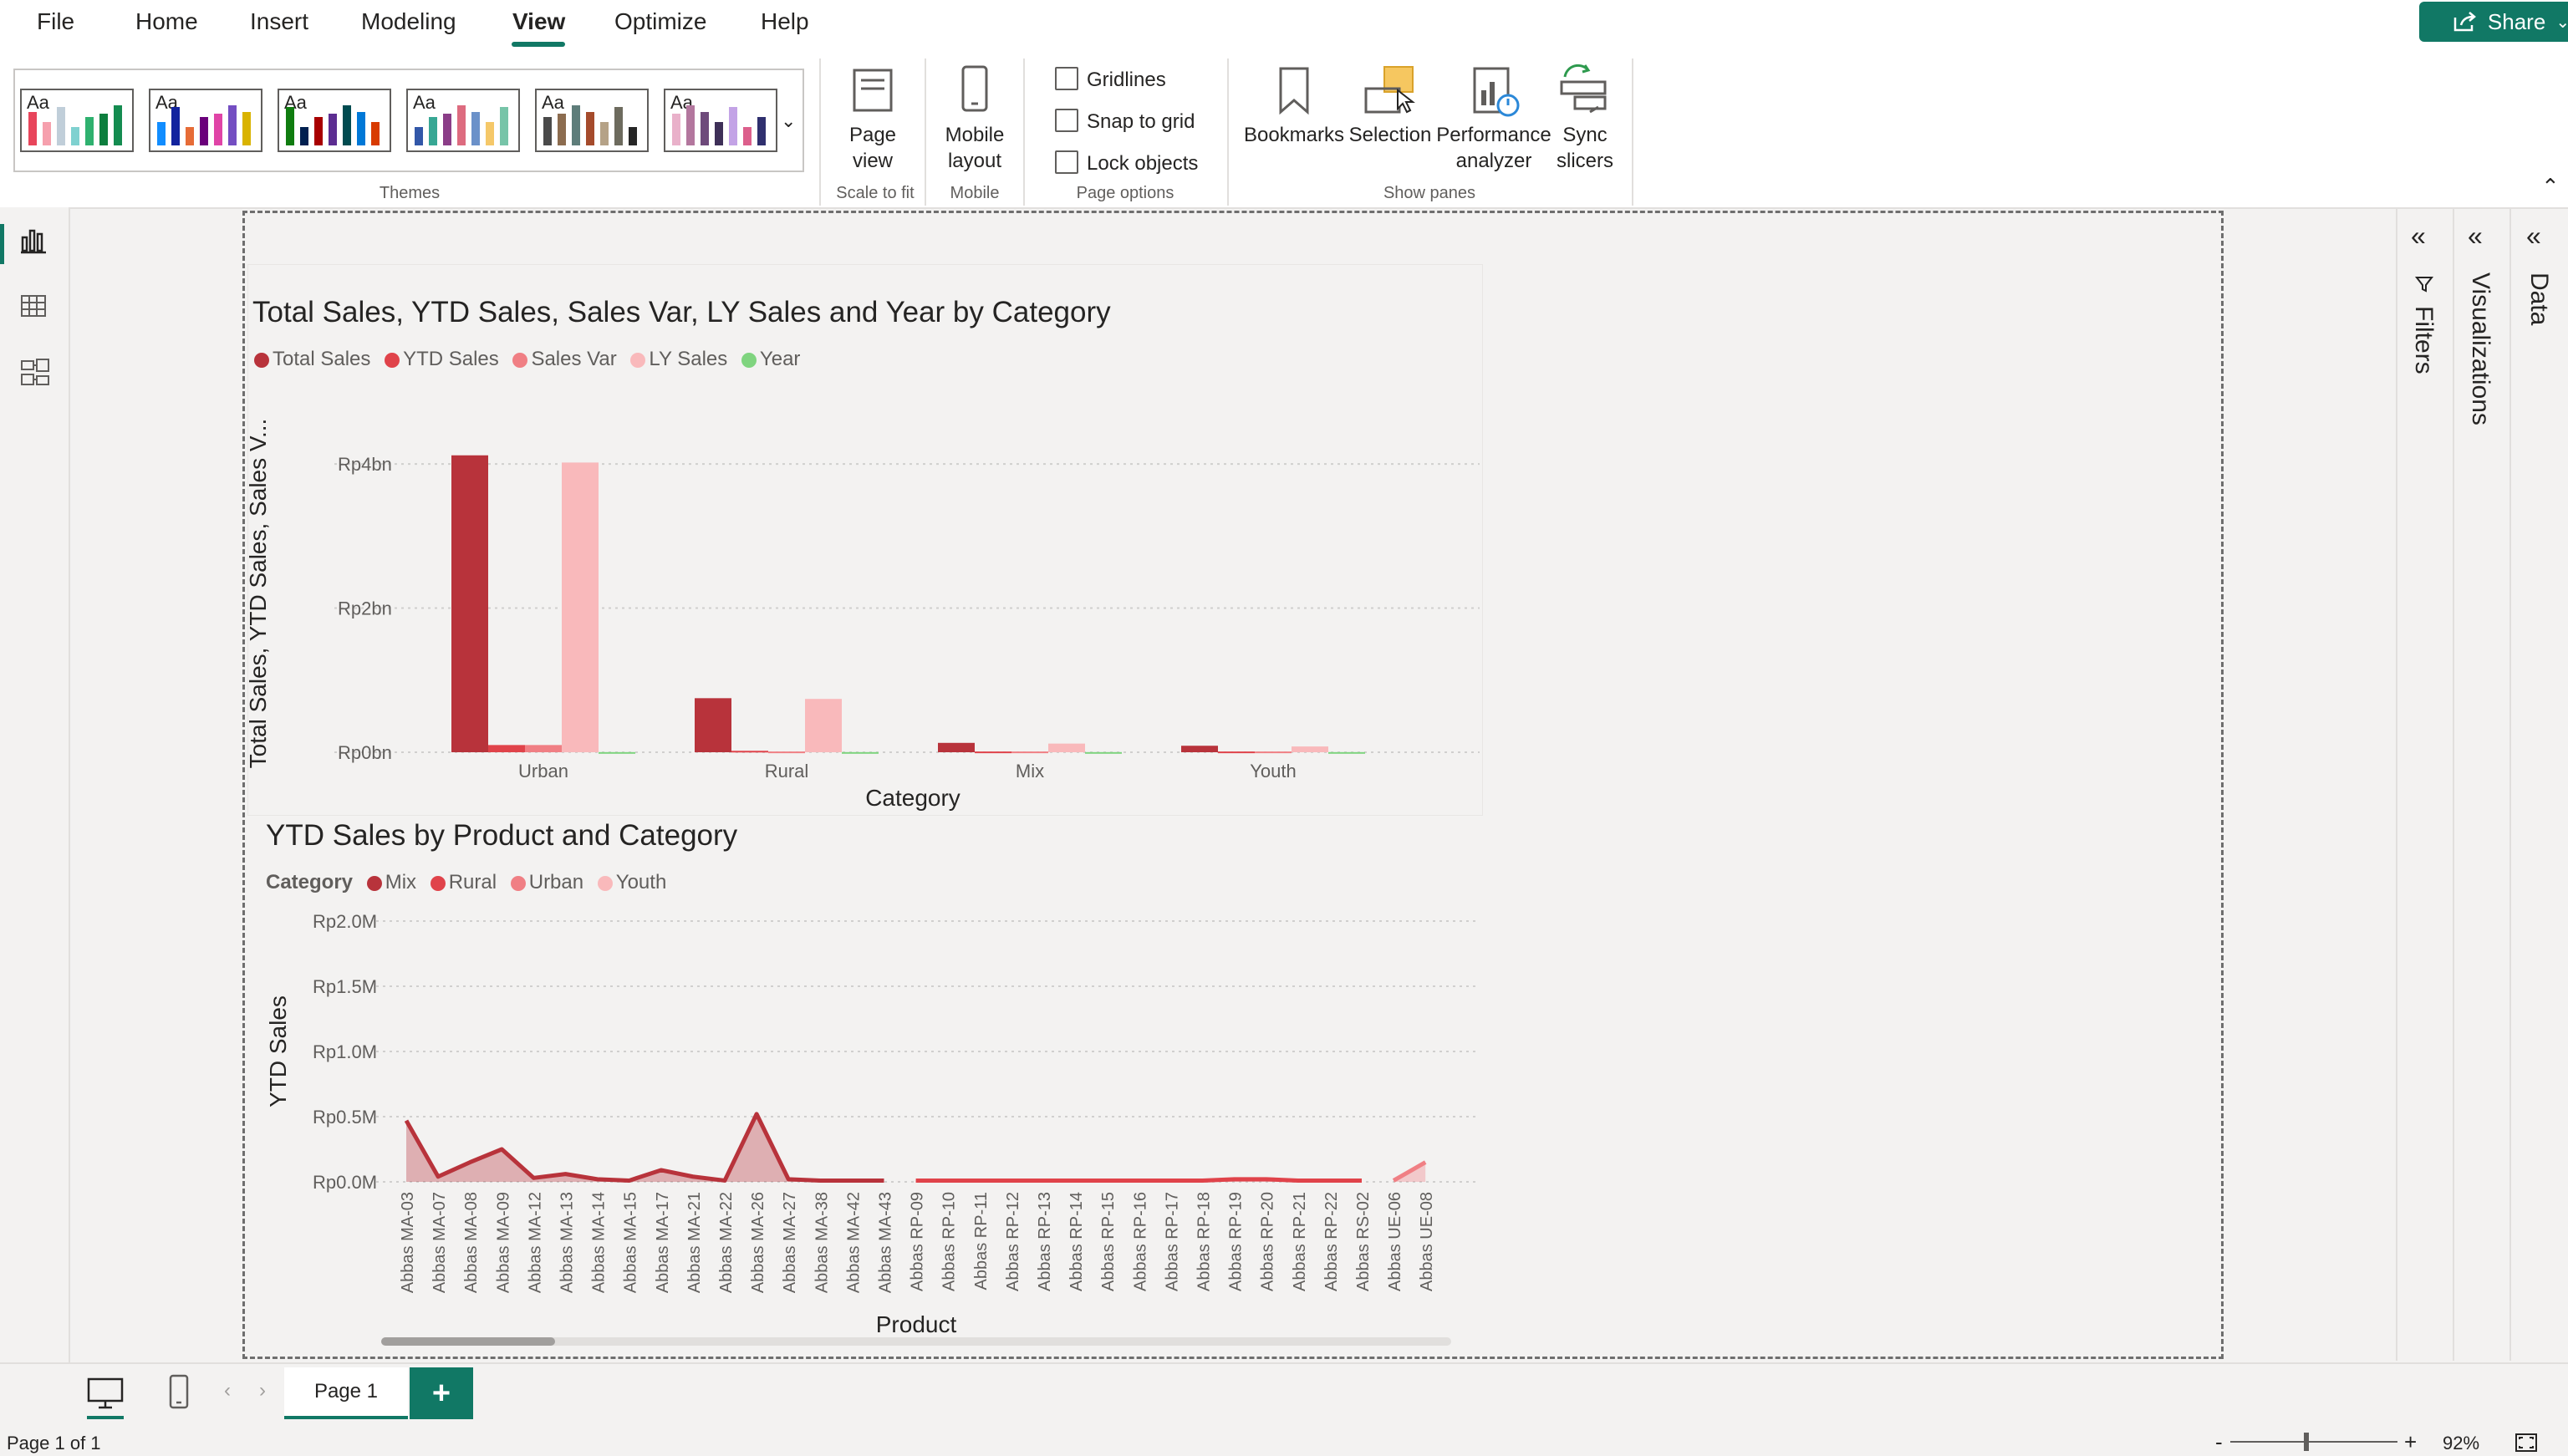 Image resolution: width=2568 pixels, height=1456 pixels. Describe the element at coordinates (278, 1051) in the screenshot. I see `y-axis-title: YTD Sales` at that location.